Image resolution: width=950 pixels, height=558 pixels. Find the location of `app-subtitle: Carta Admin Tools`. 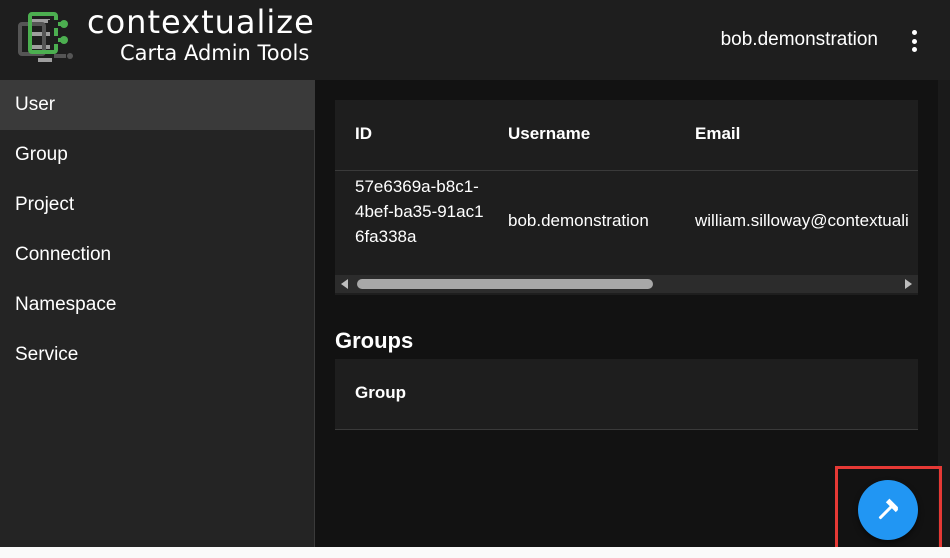

app-subtitle: Carta Admin Tools is located at coordinates (215, 53).